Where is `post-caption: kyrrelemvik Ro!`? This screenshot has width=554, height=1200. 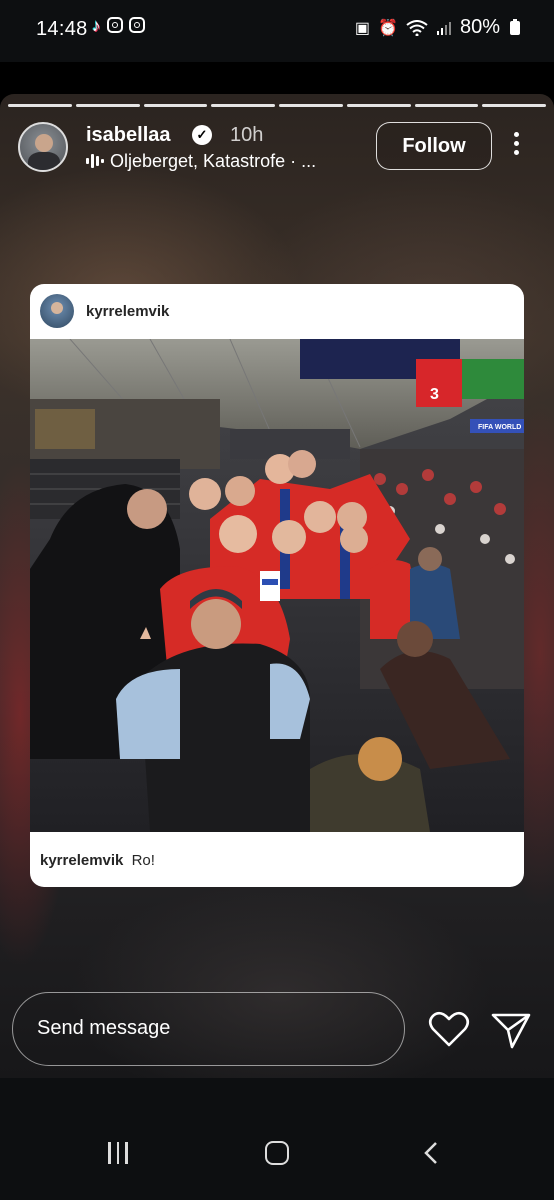
post-caption: kyrrelemvik Ro! is located at coordinates (97, 860).